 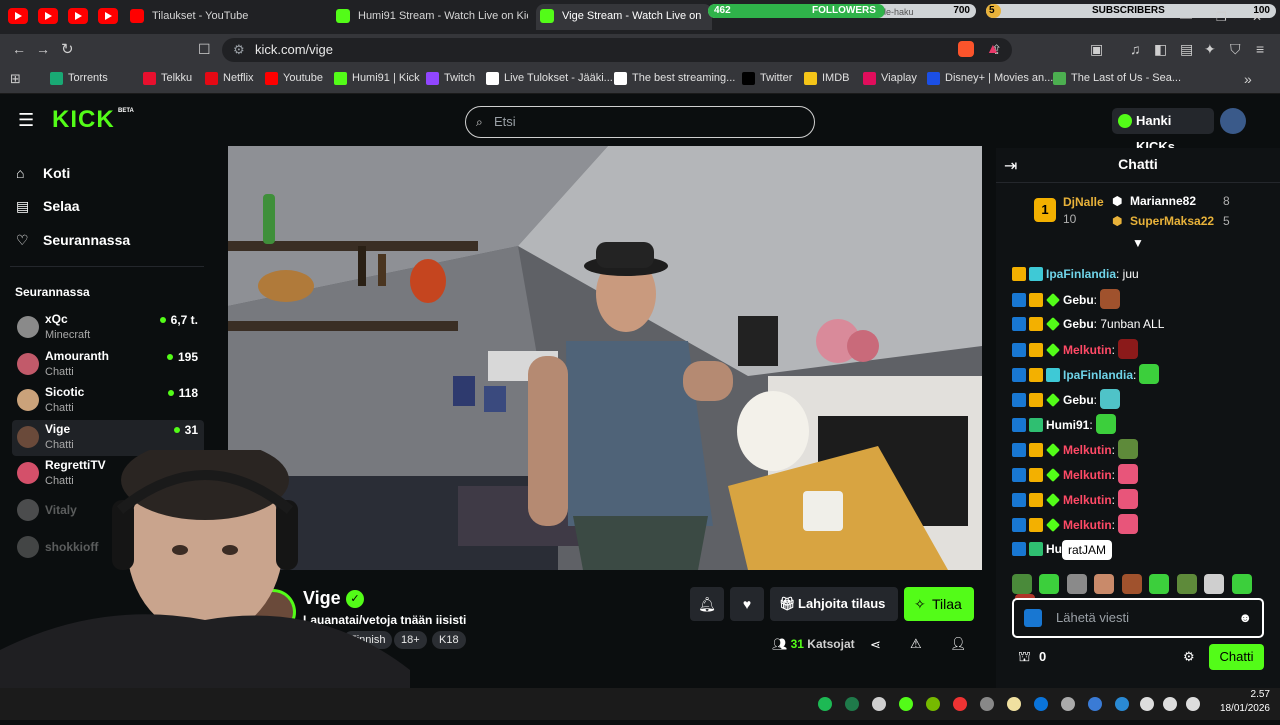 I want to click on following-channel-sicotic: Sicotic Chatti 118, so click(x=108, y=401).